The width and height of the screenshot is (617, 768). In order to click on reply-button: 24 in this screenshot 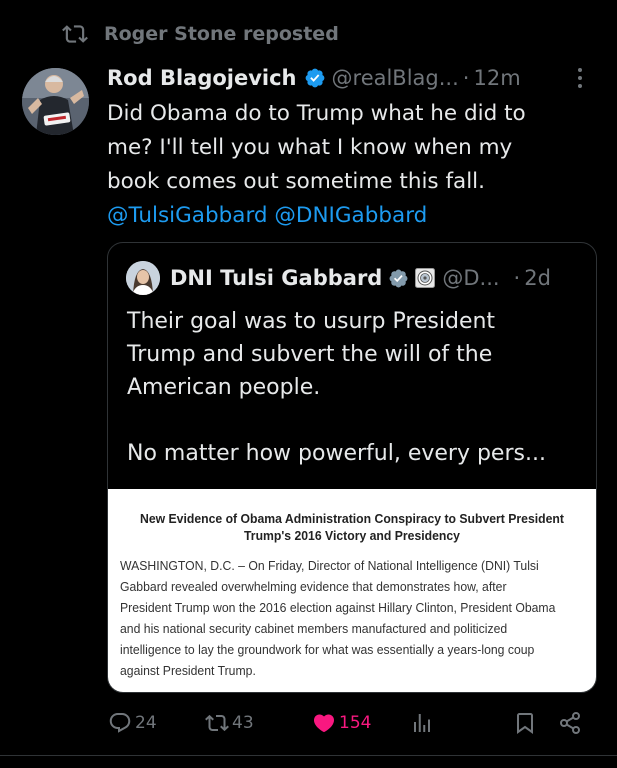, I will do `click(132, 723)`.